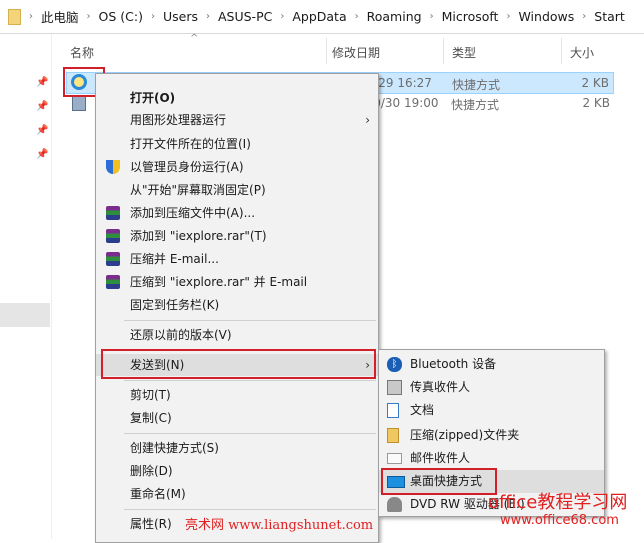 This screenshot has width=644, height=543. What do you see at coordinates (279, 525) in the screenshot?
I see `watermark-liangshunet: 亮术网 www.liangshunet.com` at bounding box center [279, 525].